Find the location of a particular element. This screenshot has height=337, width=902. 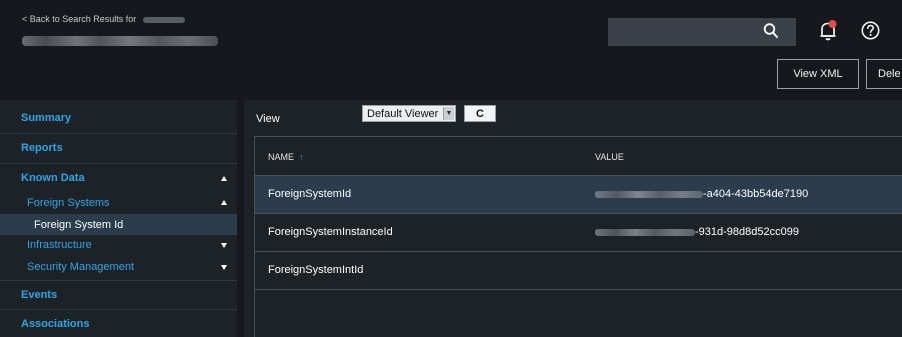

sidebar-item-label: Infrastructure is located at coordinates (59, 245).